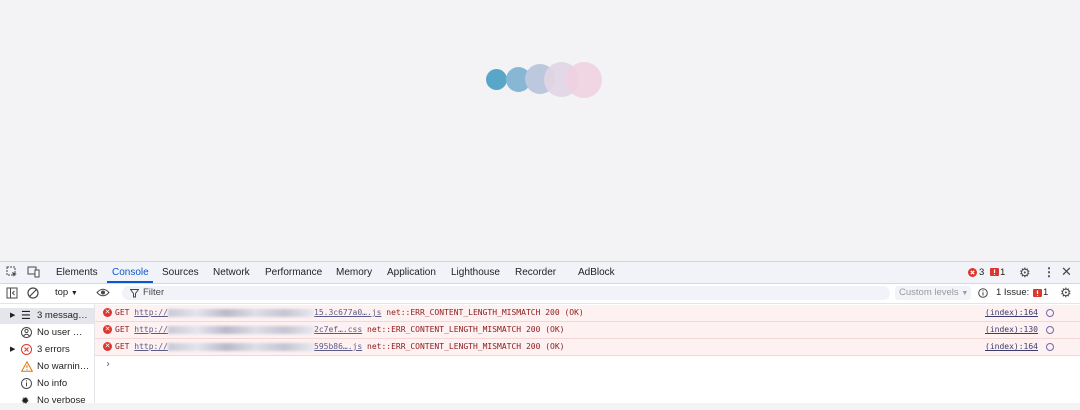 This screenshot has width=1080, height=410. What do you see at coordinates (411, 272) in the screenshot?
I see `tab-application: Application` at bounding box center [411, 272].